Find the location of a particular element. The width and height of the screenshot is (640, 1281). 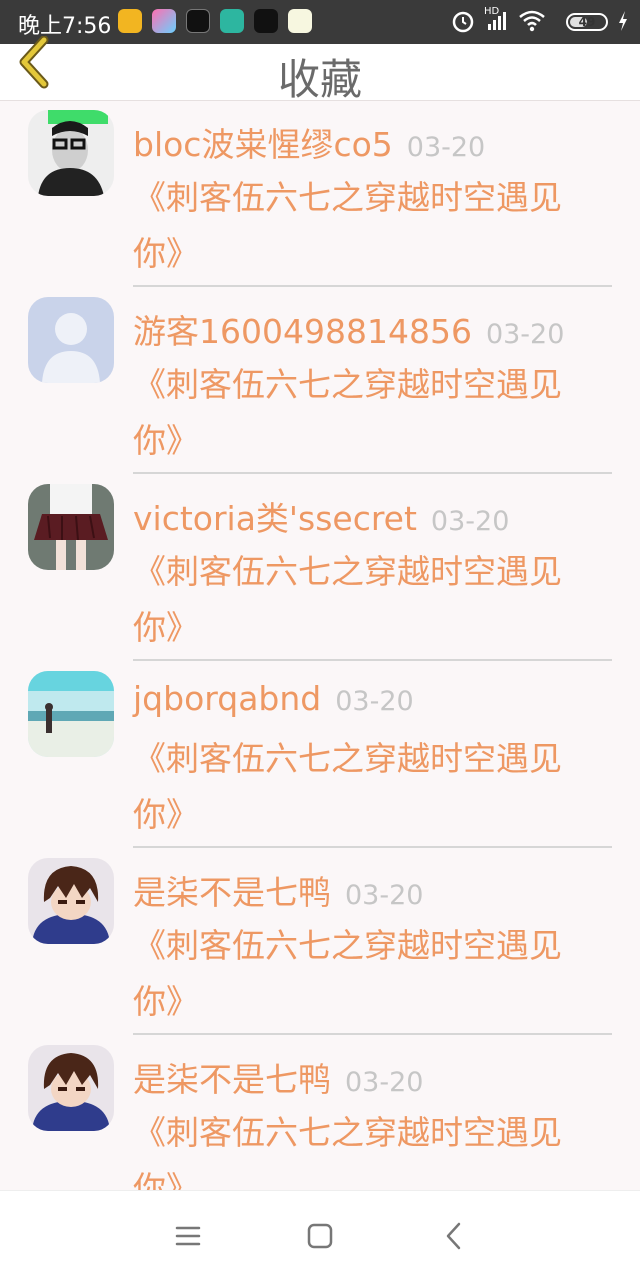

favorite-item: victoria类'ssecret 03-20 《刺客伍六七之穿越时空遇见你》 is located at coordinates (320, 567).